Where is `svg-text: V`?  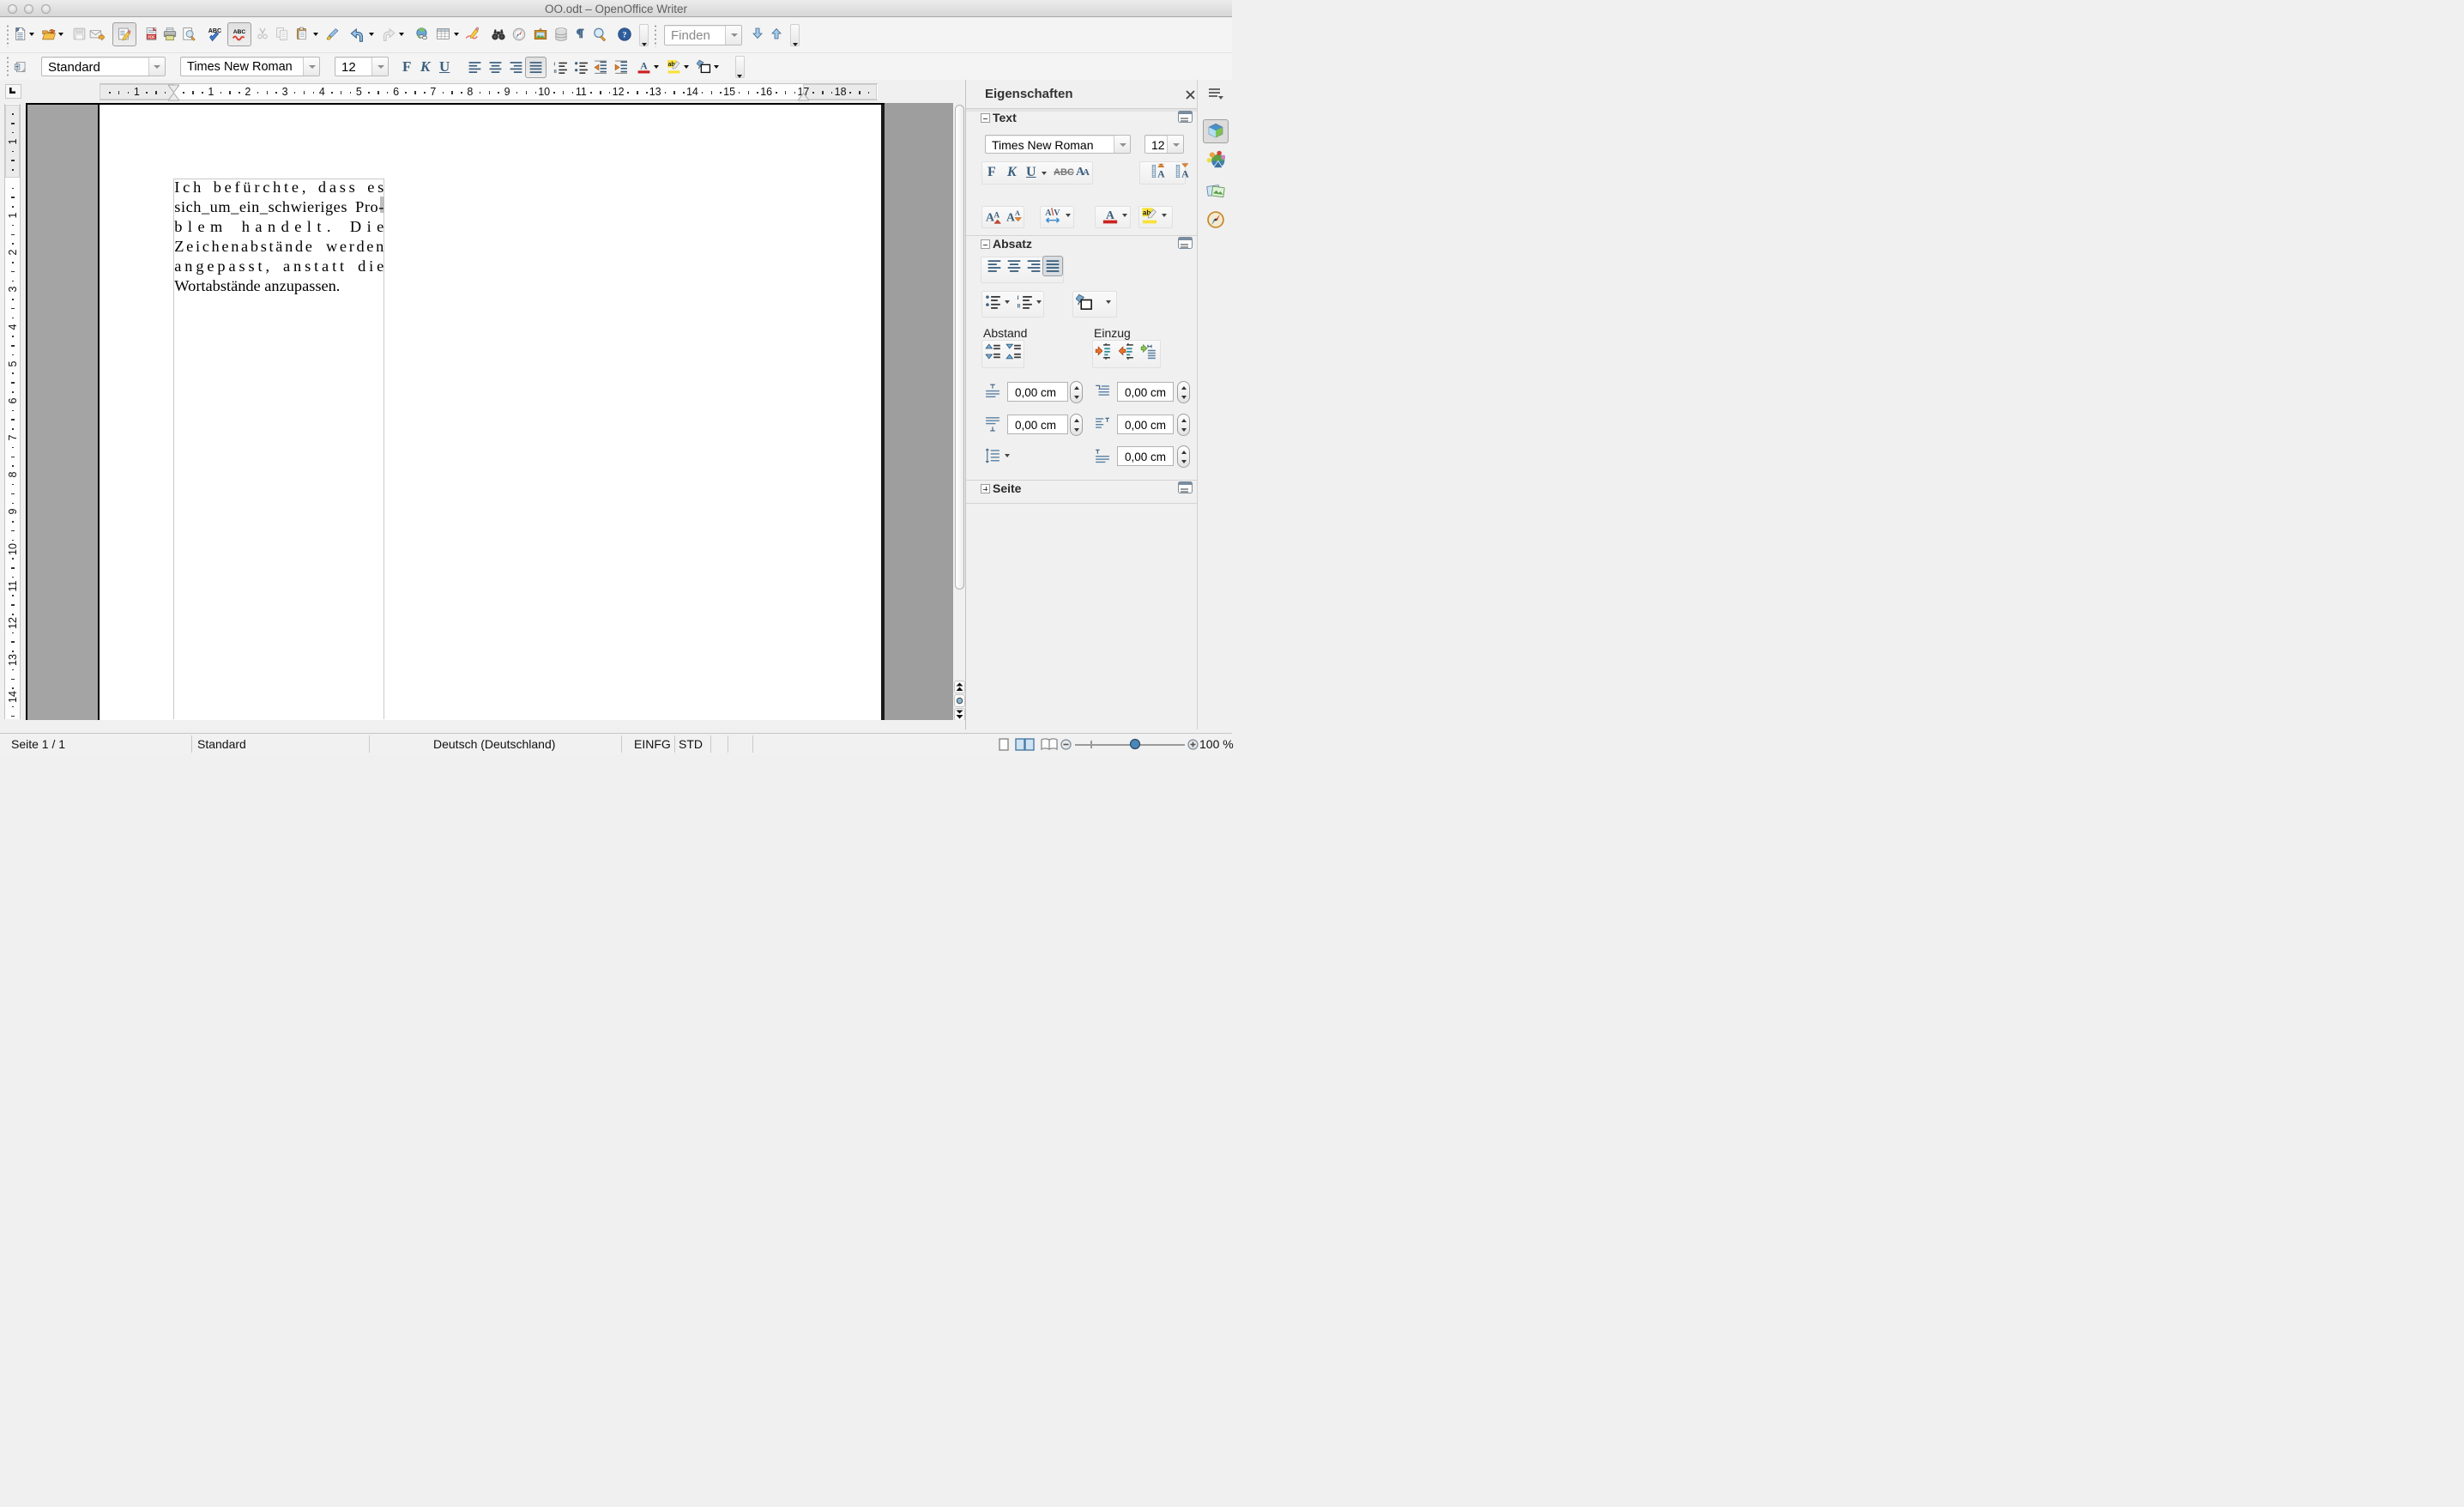 svg-text: V is located at coordinates (1057, 213).